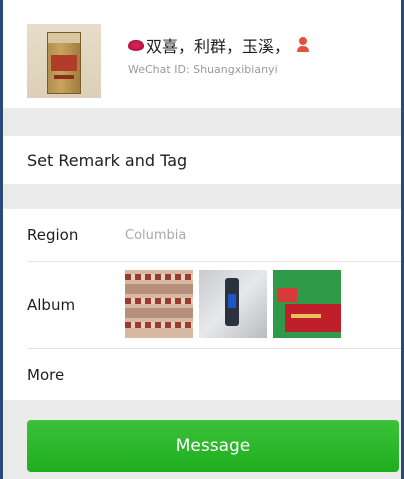 Image resolution: width=404 pixels, height=479 pixels. I want to click on message-button-label: Message, so click(213, 446).